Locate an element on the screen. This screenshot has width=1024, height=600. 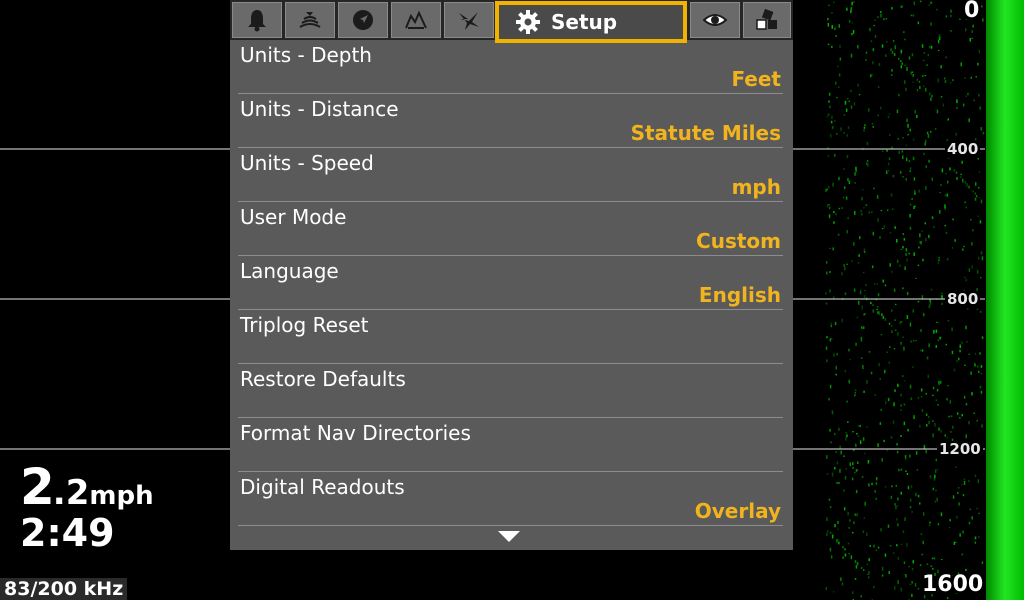
tab-navigation is located at coordinates (363, 20).